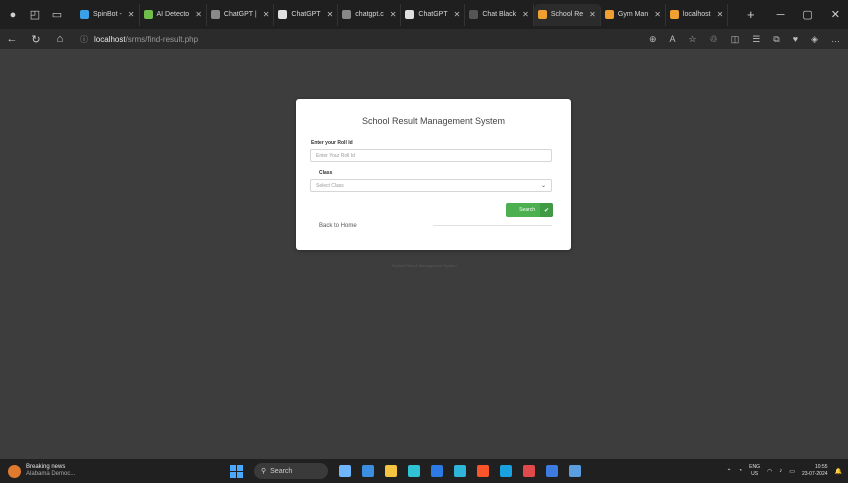 The height and width of the screenshot is (483, 848). I want to click on browser-tab: Chat Black ✕, so click(499, 14).